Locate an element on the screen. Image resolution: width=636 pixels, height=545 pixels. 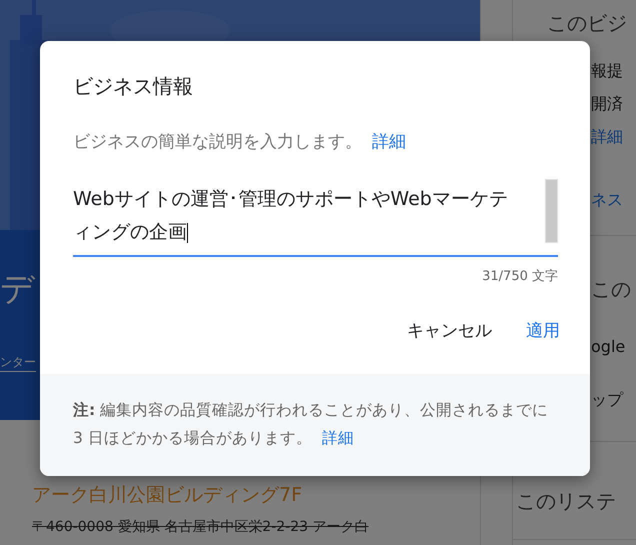
note-text: 注: 編集内容の品質確認が行われることがあり、公開されるまでに 3 日ほどかかる場合があります。 詳細 is located at coordinates (311, 424).